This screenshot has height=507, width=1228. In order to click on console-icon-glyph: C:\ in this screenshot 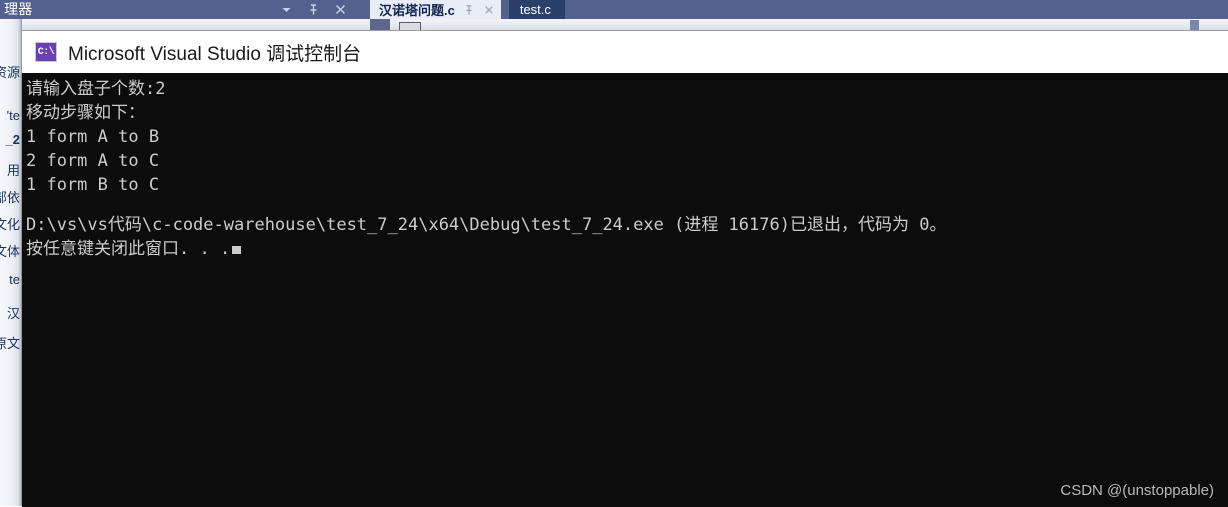, I will do `click(46, 52)`.